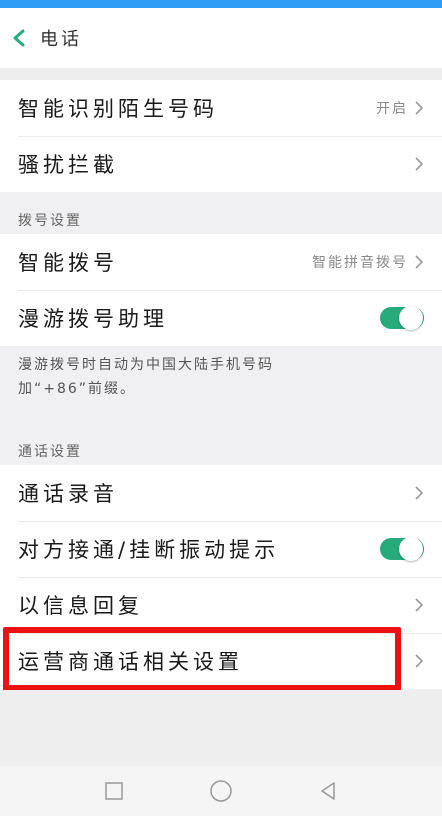  What do you see at coordinates (221, 164) in the screenshot?
I see `row-harassment-block: 骚扰拦截` at bounding box center [221, 164].